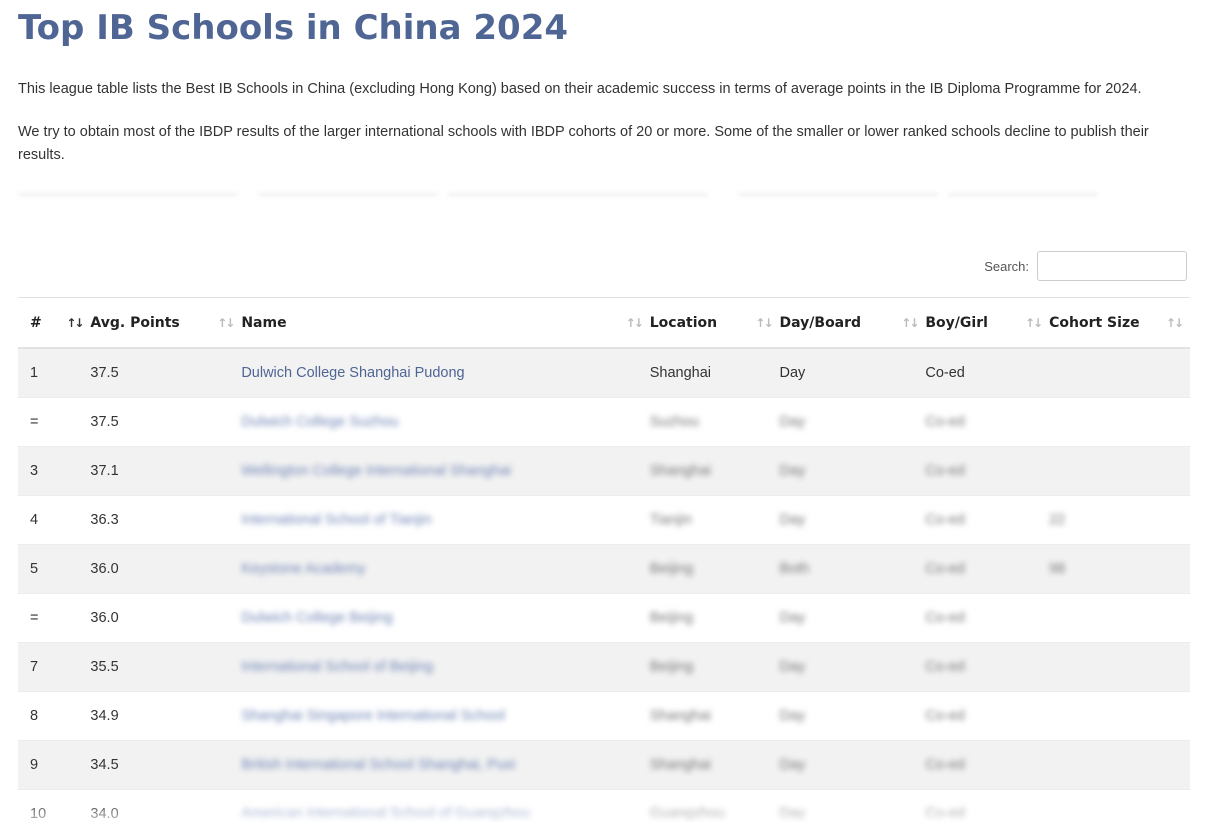 The image size is (1205, 822). Describe the element at coordinates (1112, 266) in the screenshot. I see `search-input` at that location.